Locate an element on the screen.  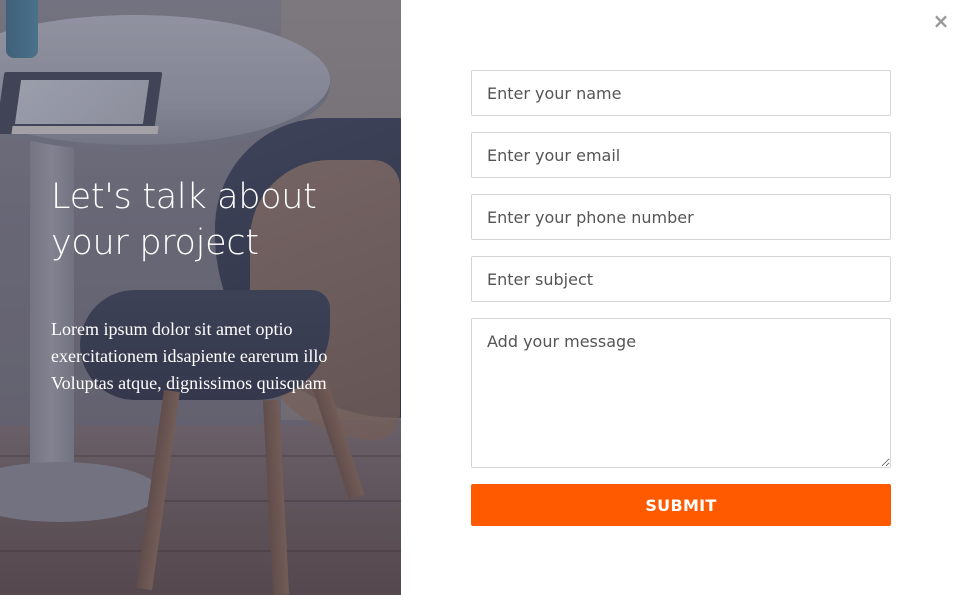
submit-button: SUBMIT is located at coordinates (681, 505).